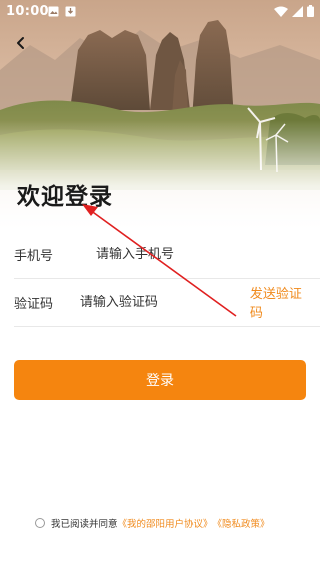 The image size is (320, 568). What do you see at coordinates (297, 11) in the screenshot?
I see `signal-icon` at bounding box center [297, 11].